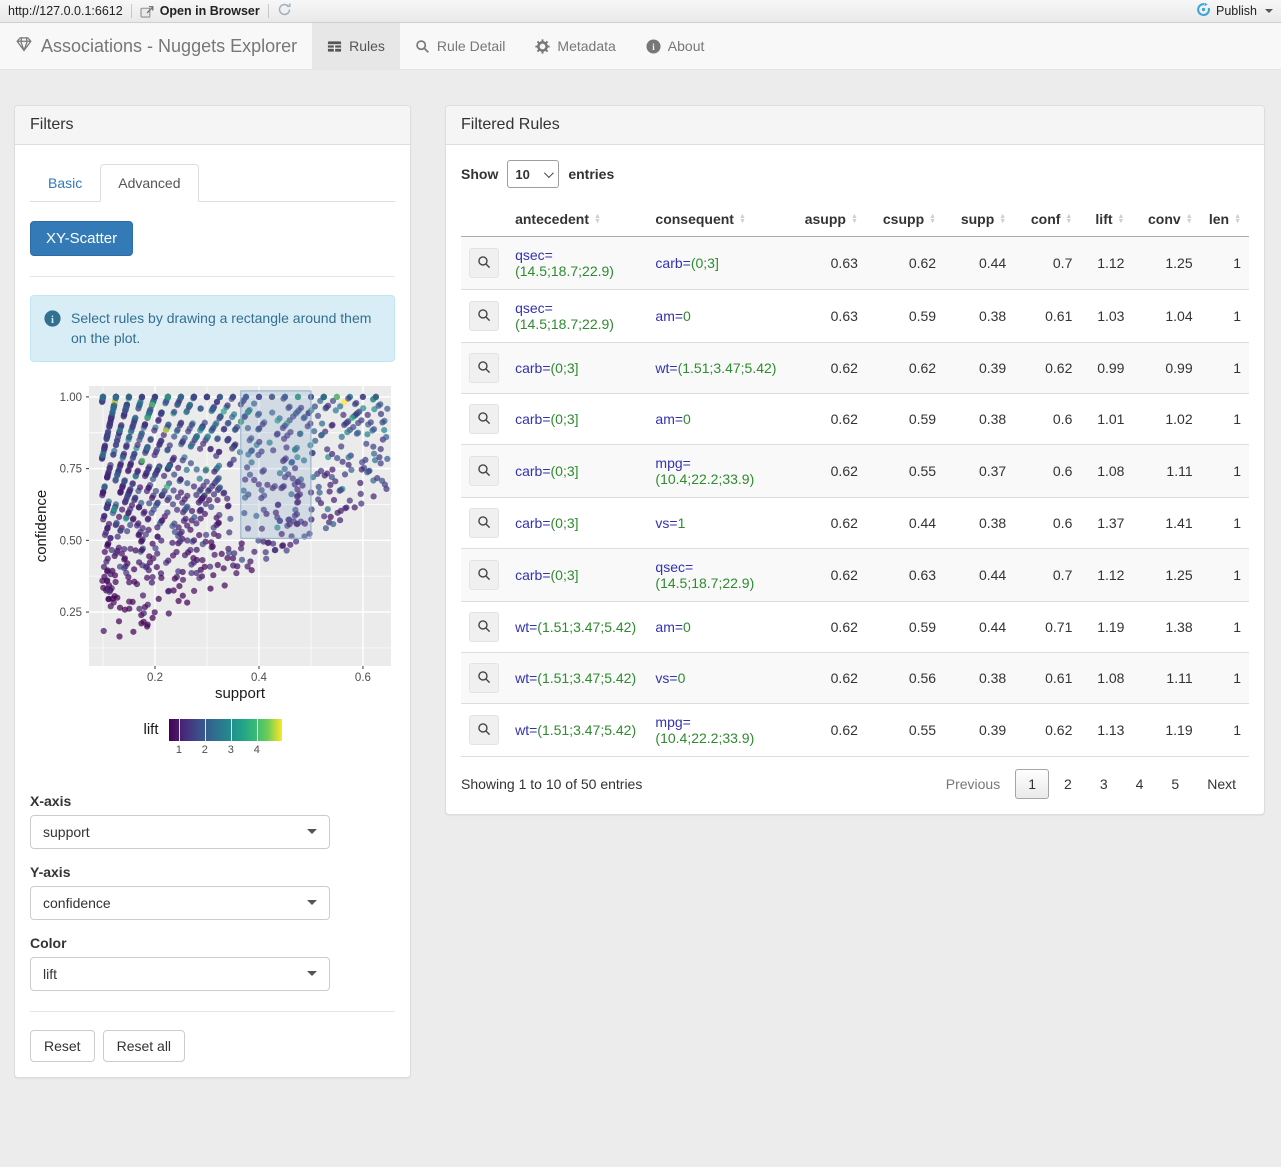 This screenshot has width=1281, height=1167. What do you see at coordinates (717, 368) in the screenshot?
I see `consequent-cell: wt=(1.51;3.47;5.42)` at bounding box center [717, 368].